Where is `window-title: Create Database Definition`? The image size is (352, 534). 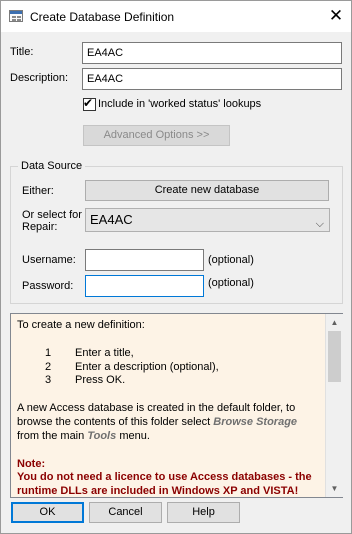 window-title: Create Database Definition is located at coordinates (102, 17).